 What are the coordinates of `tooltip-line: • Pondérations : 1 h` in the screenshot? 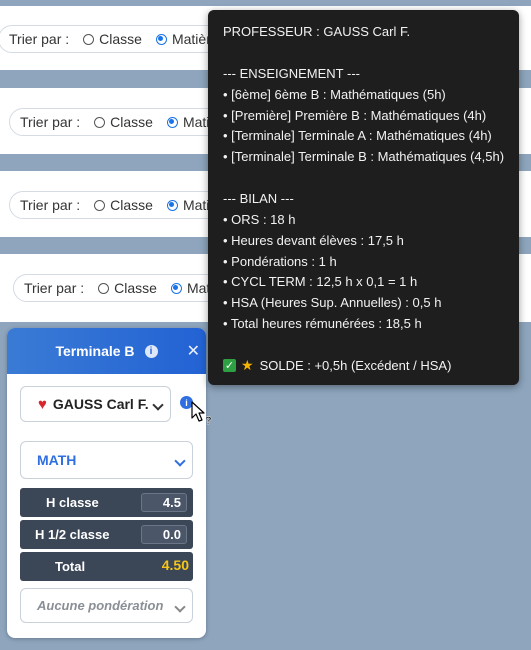 It's located at (280, 261).